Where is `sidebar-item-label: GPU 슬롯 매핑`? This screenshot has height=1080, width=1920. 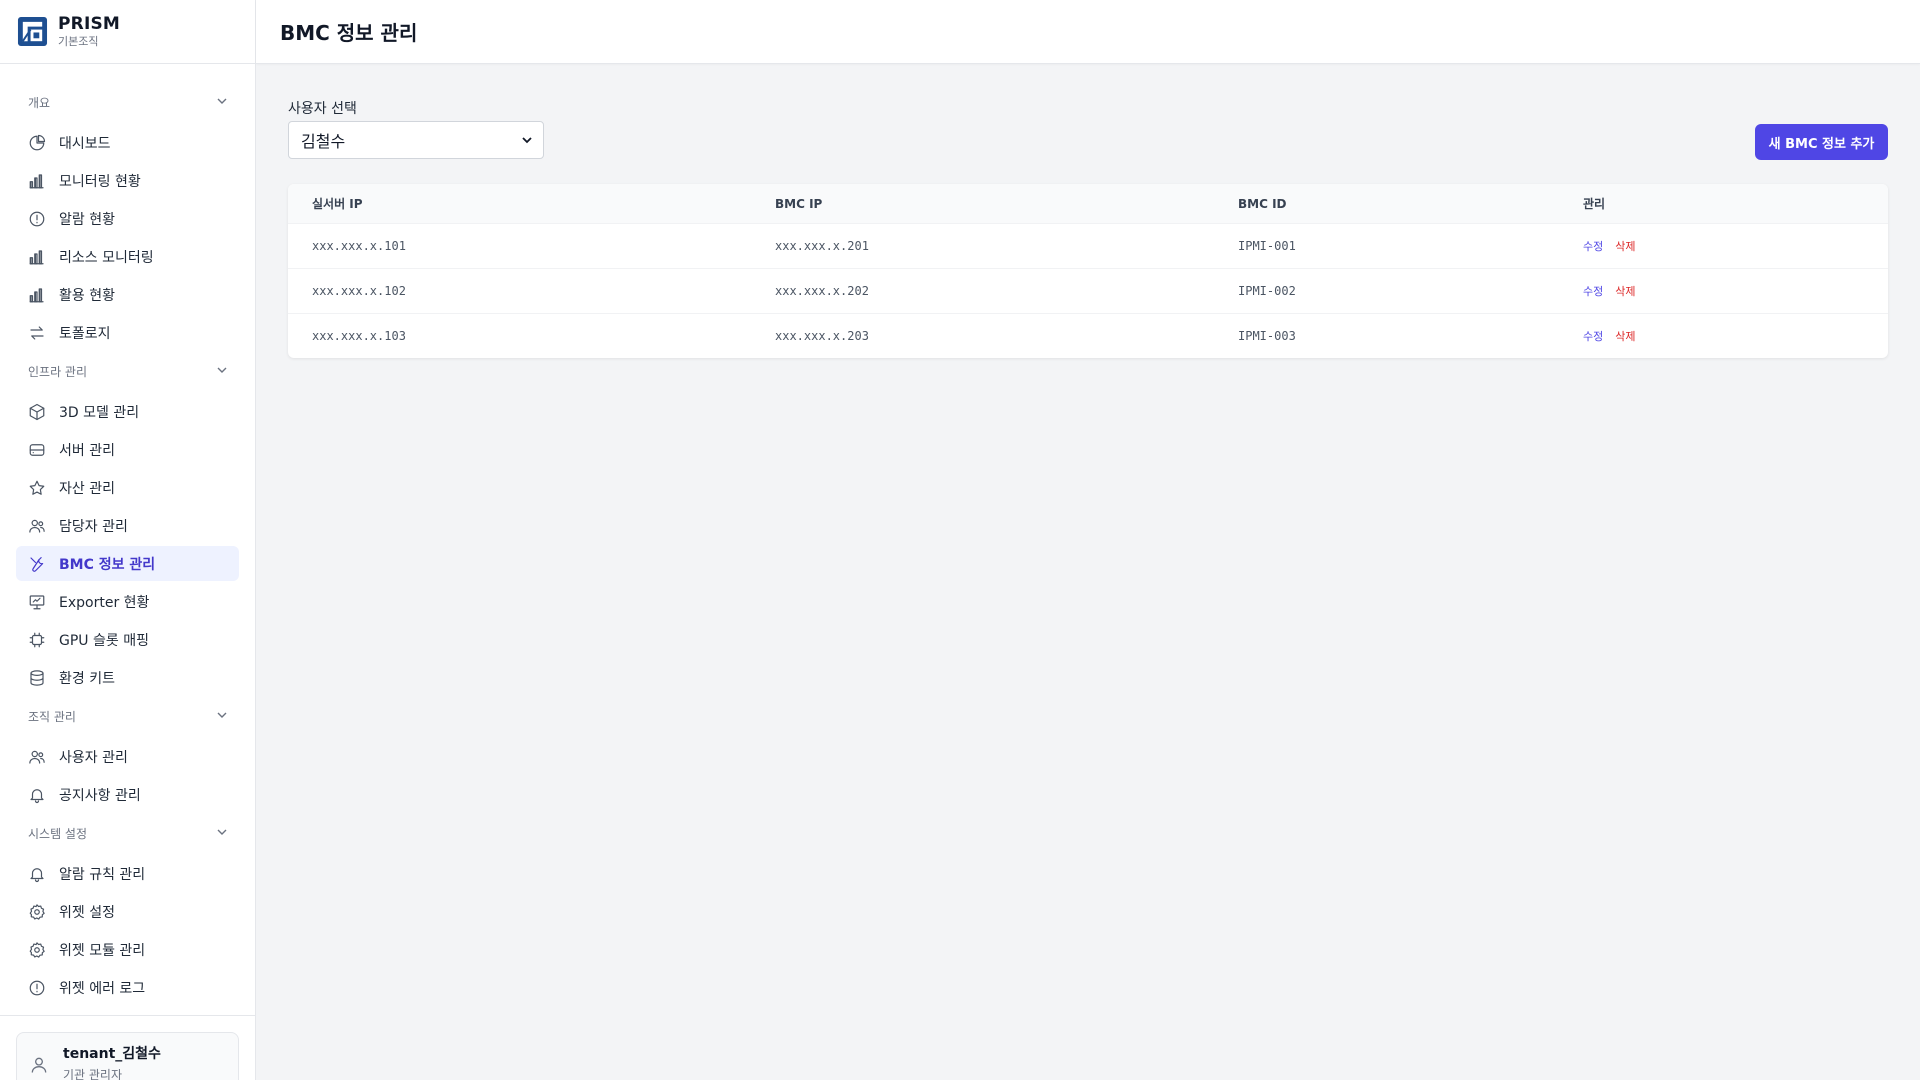
sidebar-item-label: GPU 슬롯 매핑 is located at coordinates (104, 640).